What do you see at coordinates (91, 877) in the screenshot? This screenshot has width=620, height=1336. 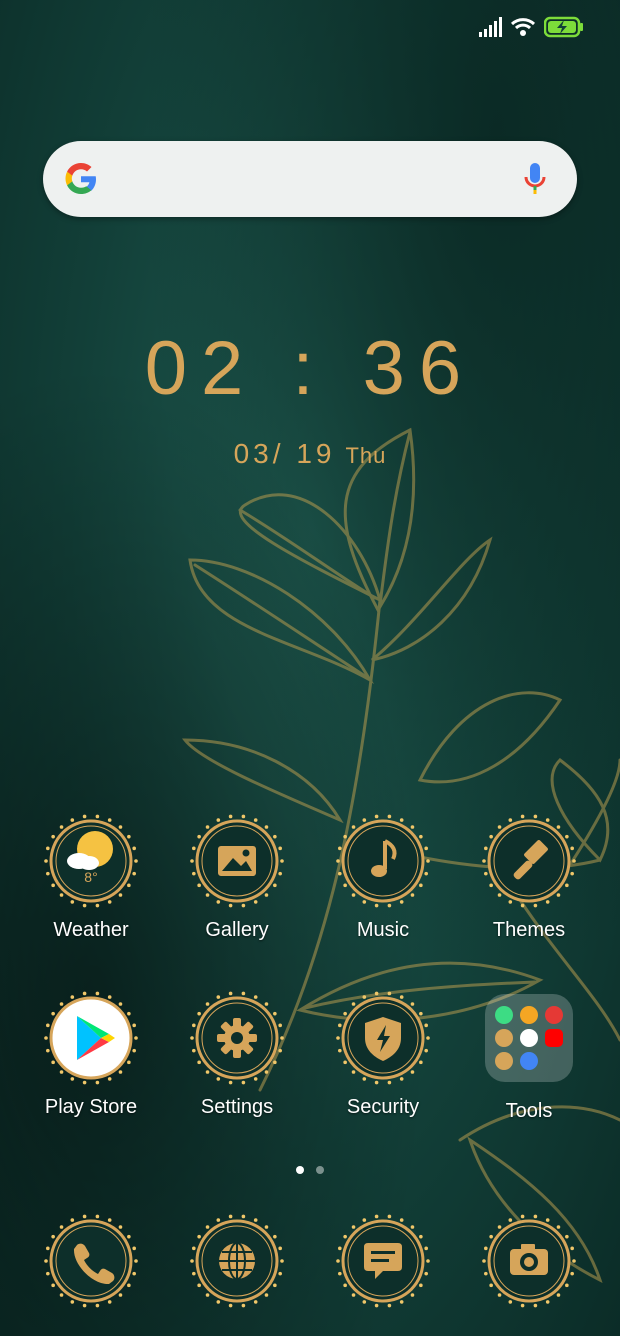 I see `app-weather: 8° Weather` at bounding box center [91, 877].